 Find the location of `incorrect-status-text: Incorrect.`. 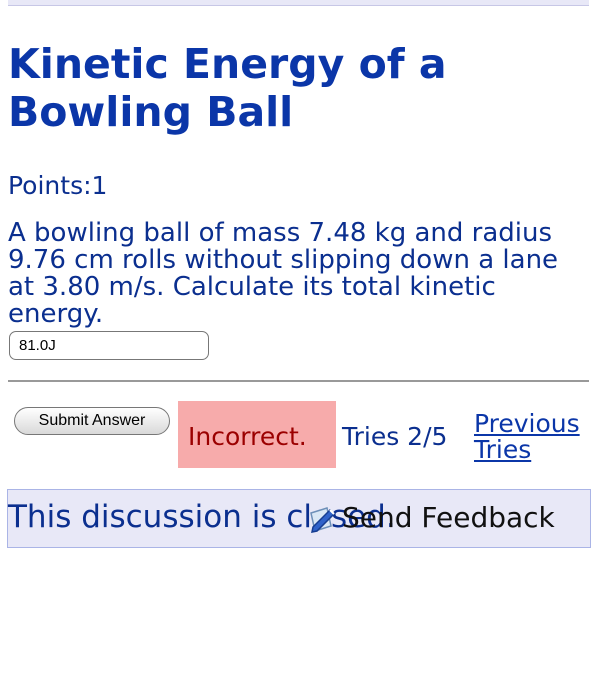

incorrect-status-text: Incorrect. is located at coordinates (247, 436).